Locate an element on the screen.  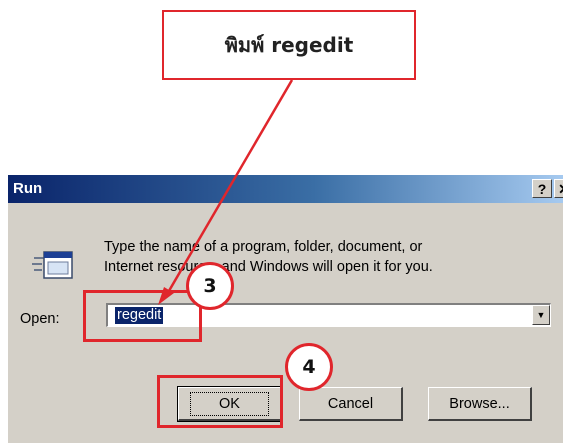
step-4-number: 4 is located at coordinates (309, 367).